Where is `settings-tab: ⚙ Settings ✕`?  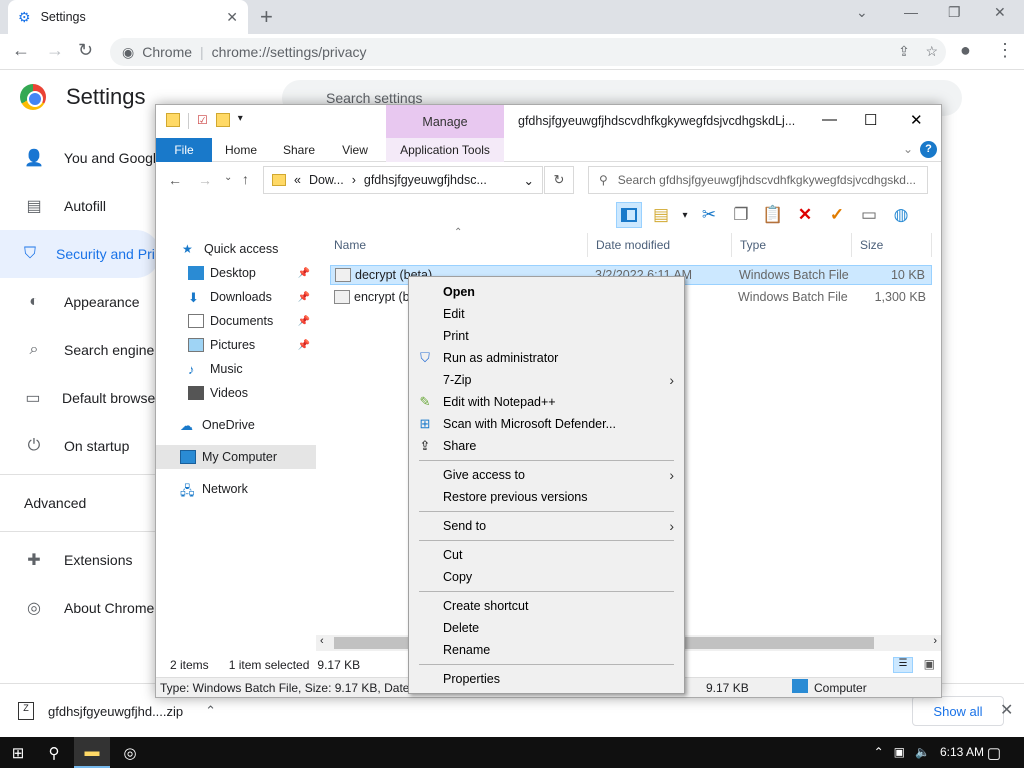 settings-tab: ⚙ Settings ✕ is located at coordinates (128, 17).